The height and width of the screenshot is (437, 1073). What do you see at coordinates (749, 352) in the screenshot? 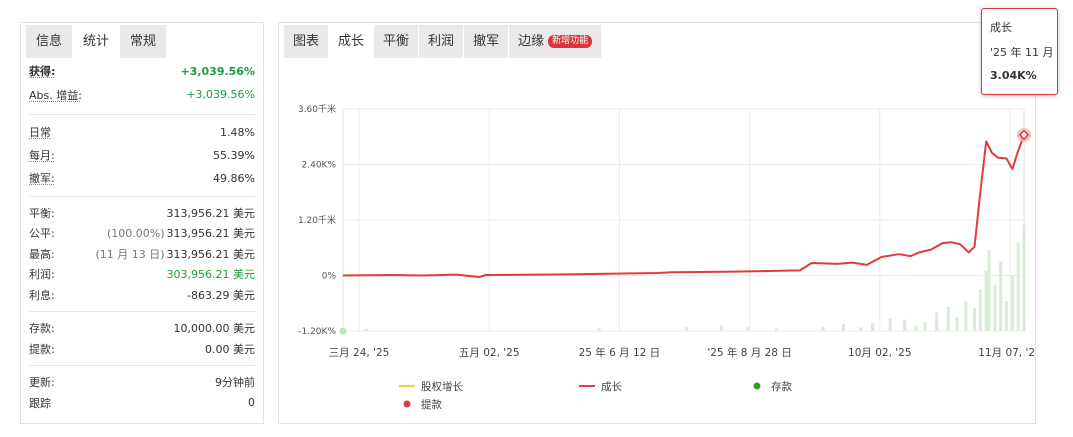
I see `x-tick-label: '25 年 8 月 28 日` at bounding box center [749, 352].